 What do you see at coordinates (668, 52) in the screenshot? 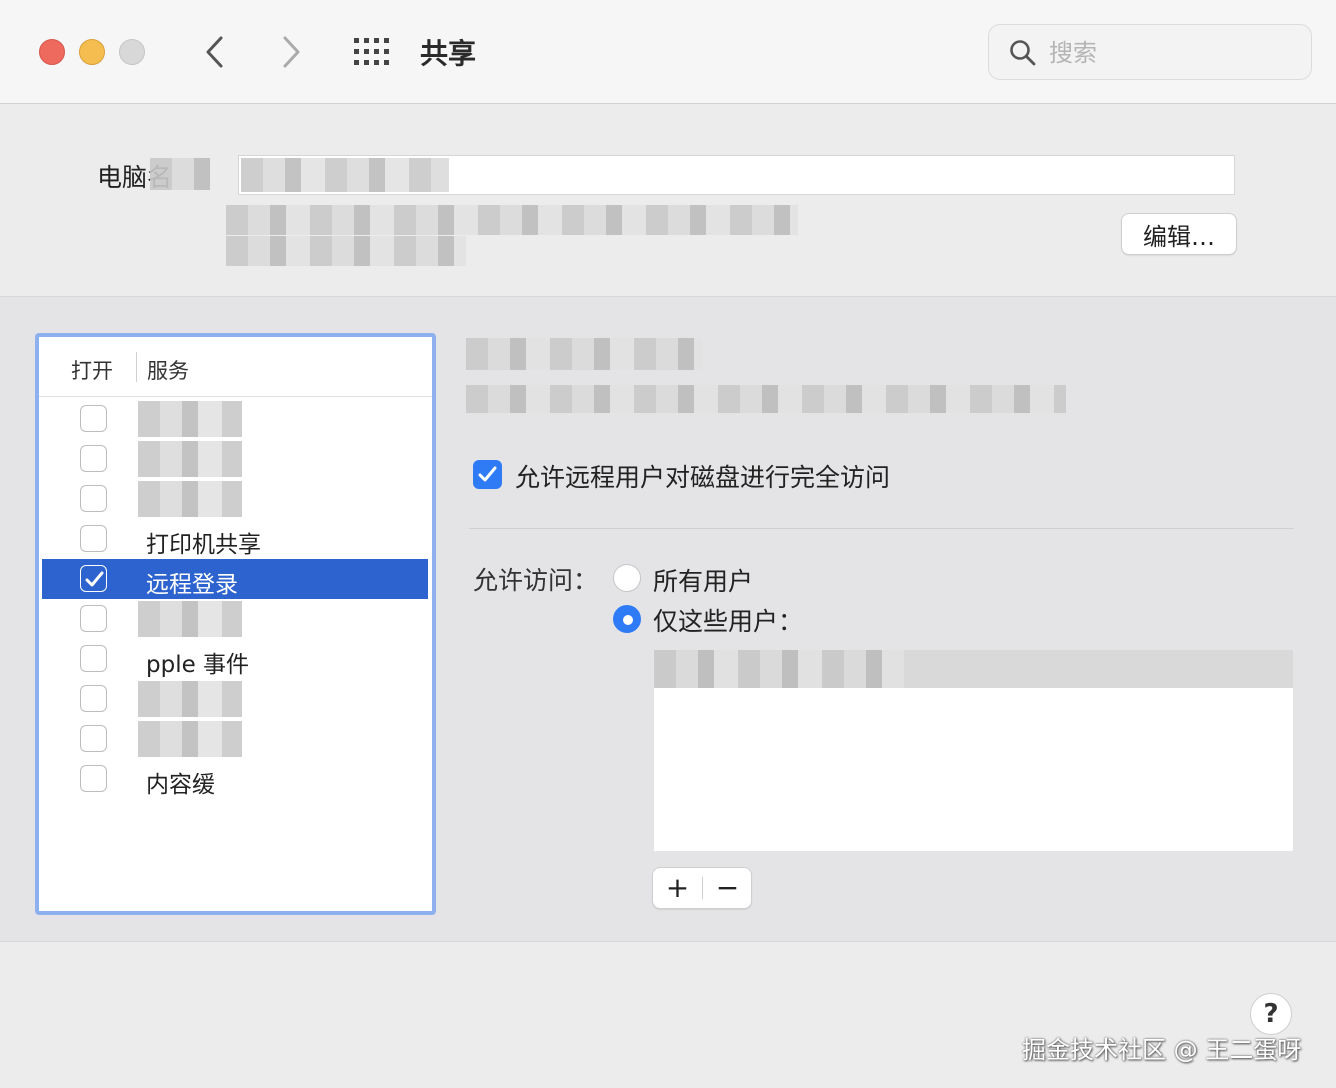
I see `title-bar: 共享` at bounding box center [668, 52].